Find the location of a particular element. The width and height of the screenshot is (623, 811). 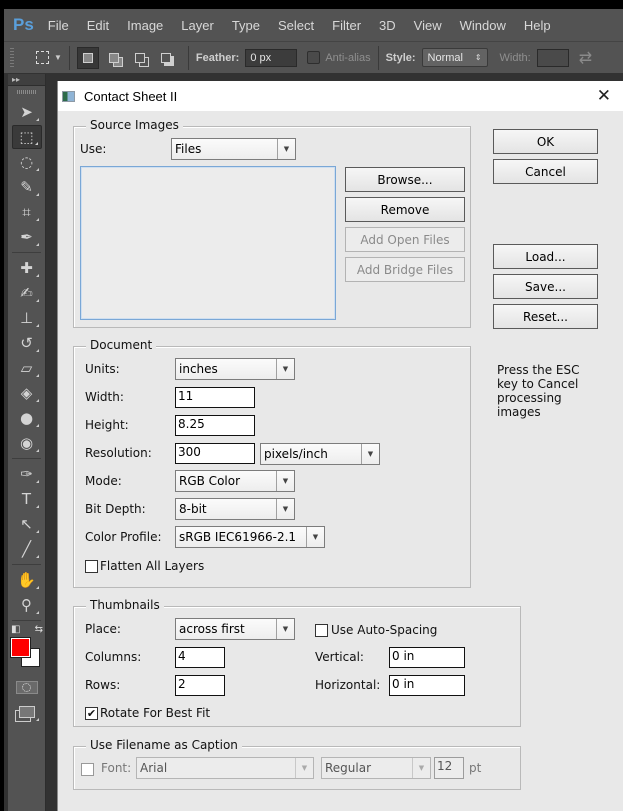

type-tool: T is located at coordinates (27, 499).